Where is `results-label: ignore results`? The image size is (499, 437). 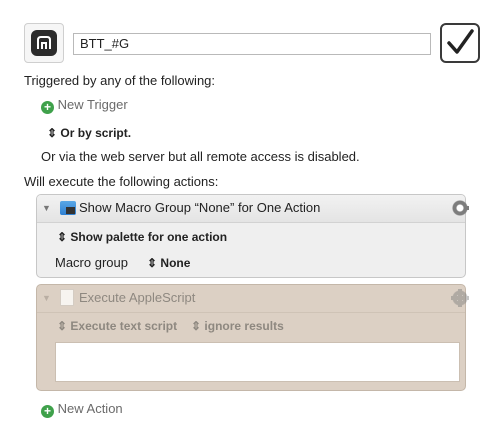
results-label: ignore results is located at coordinates (244, 326).